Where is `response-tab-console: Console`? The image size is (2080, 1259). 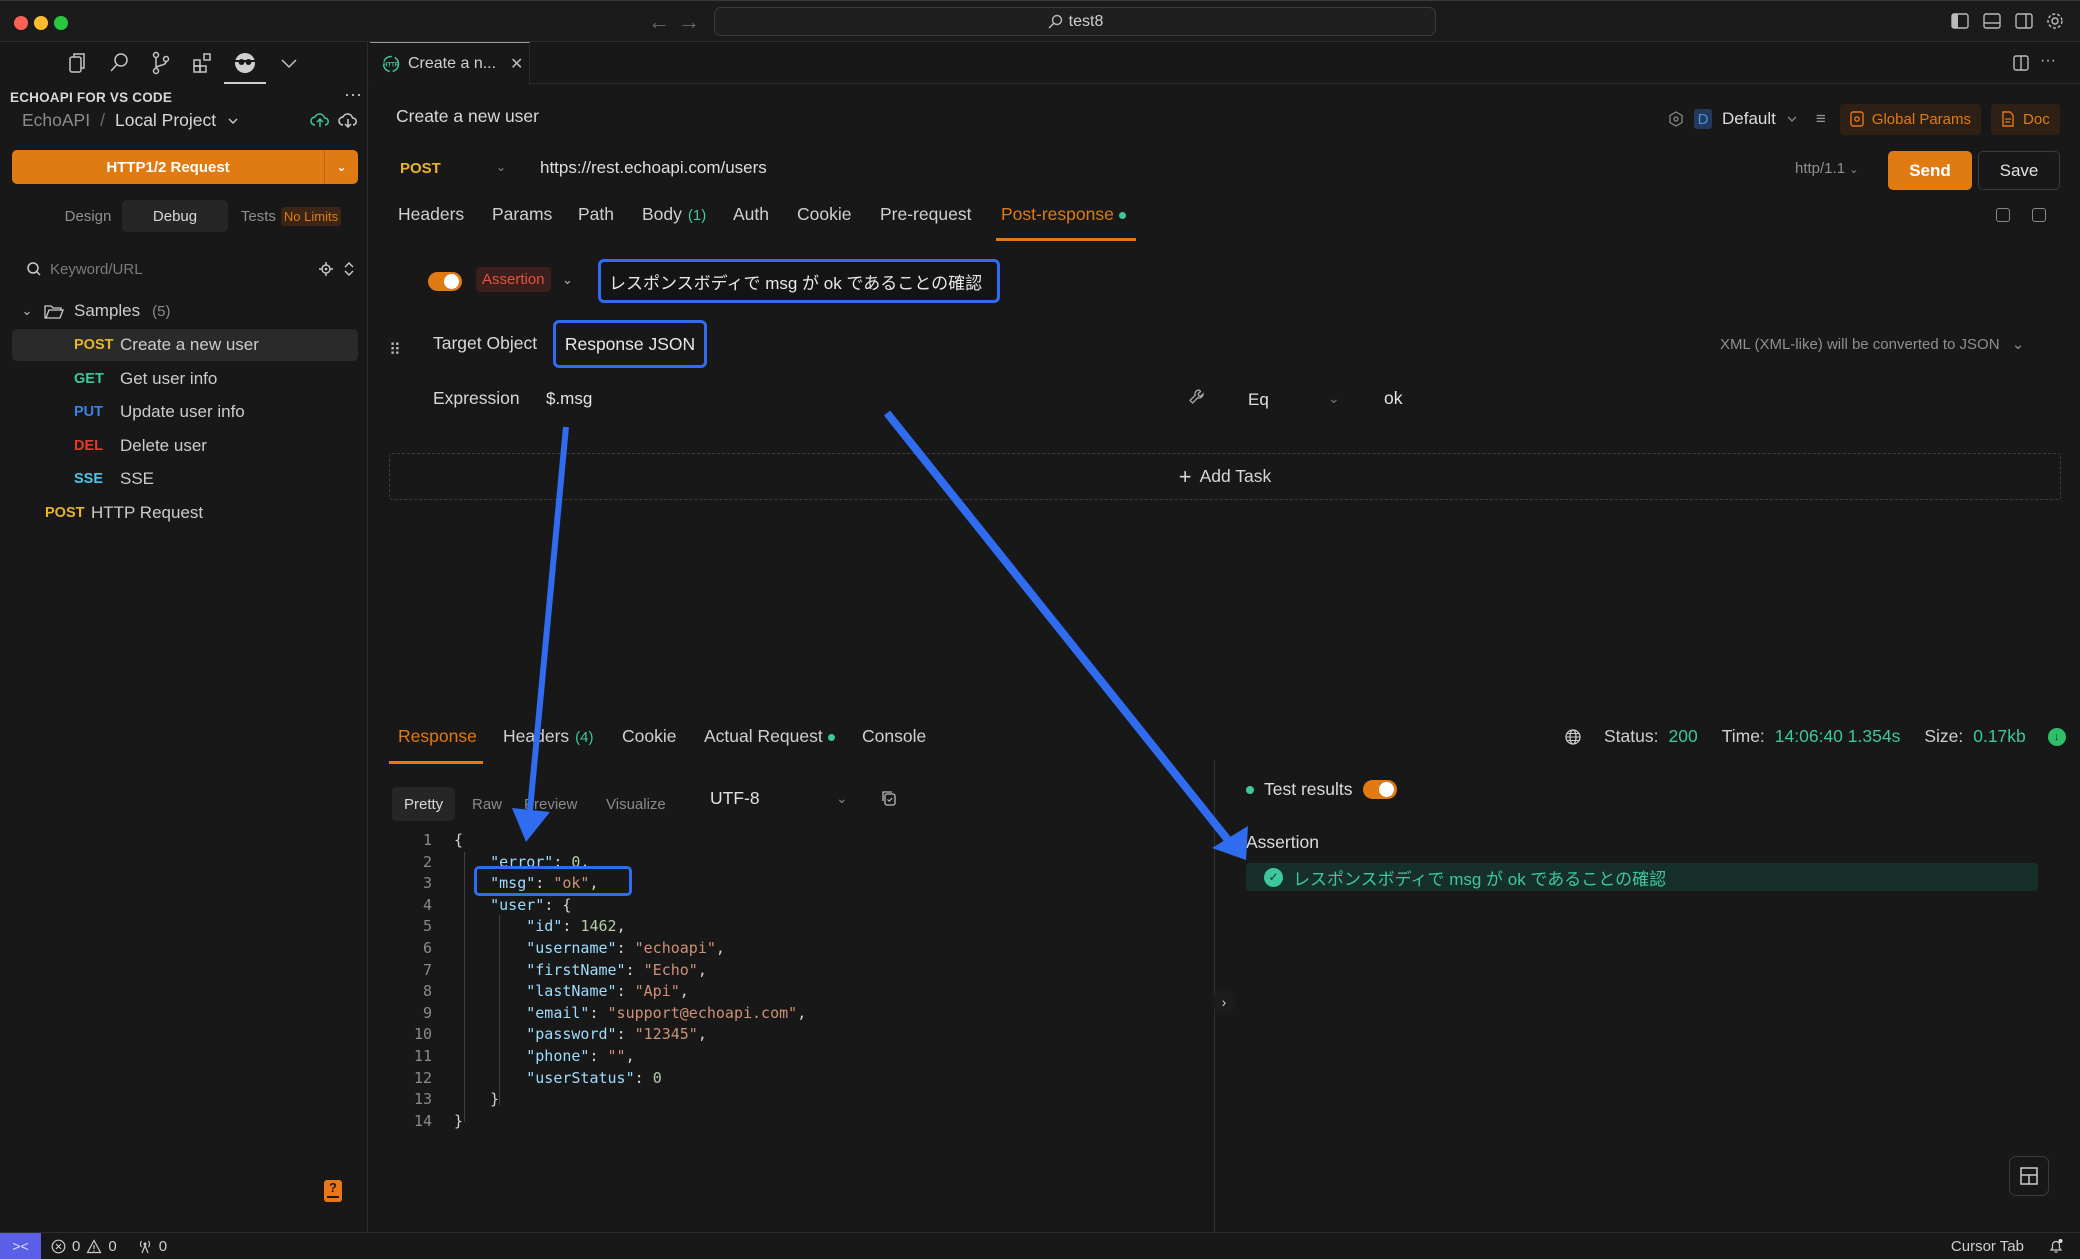
response-tab-console: Console is located at coordinates (894, 736).